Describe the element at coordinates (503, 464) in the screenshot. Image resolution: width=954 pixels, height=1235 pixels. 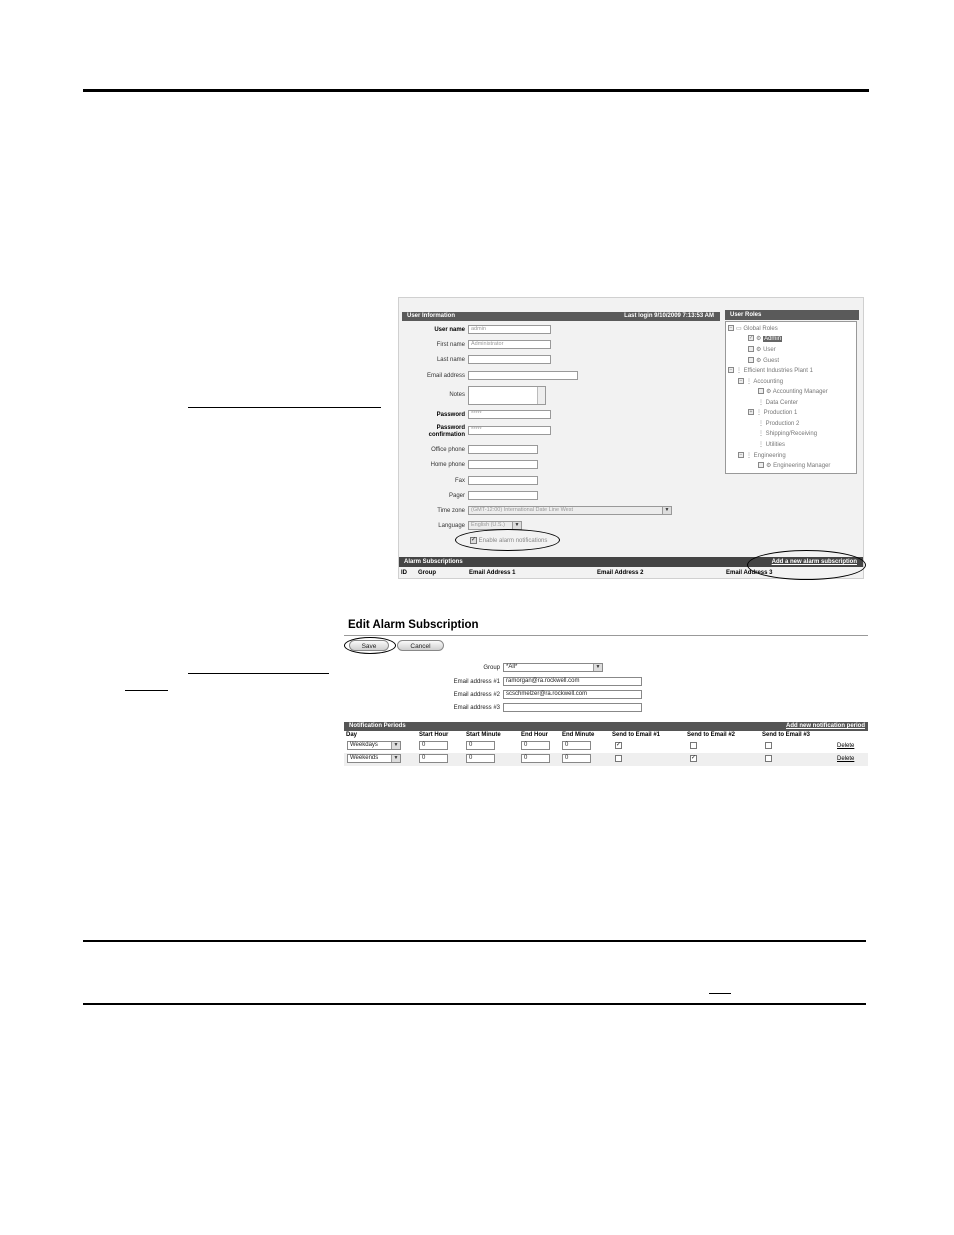
I see `home-phone-field` at that location.